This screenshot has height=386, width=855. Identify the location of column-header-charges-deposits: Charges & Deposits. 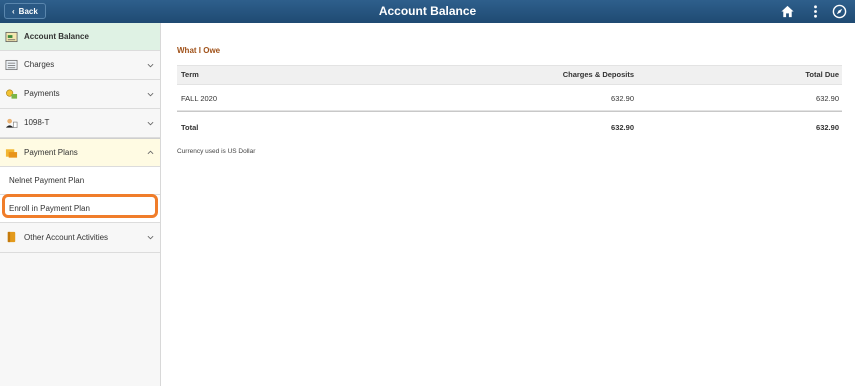
(598, 74).